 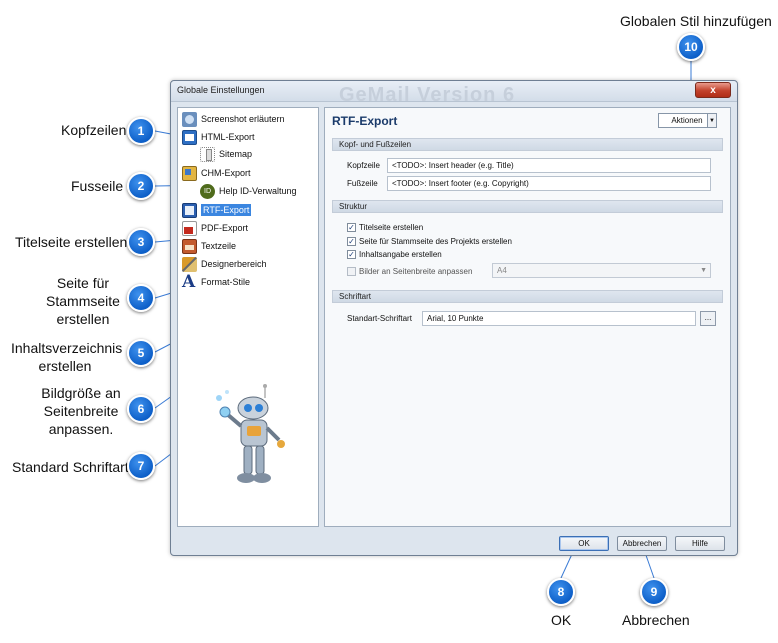 I want to click on badge-6: 6, so click(x=141, y=409).